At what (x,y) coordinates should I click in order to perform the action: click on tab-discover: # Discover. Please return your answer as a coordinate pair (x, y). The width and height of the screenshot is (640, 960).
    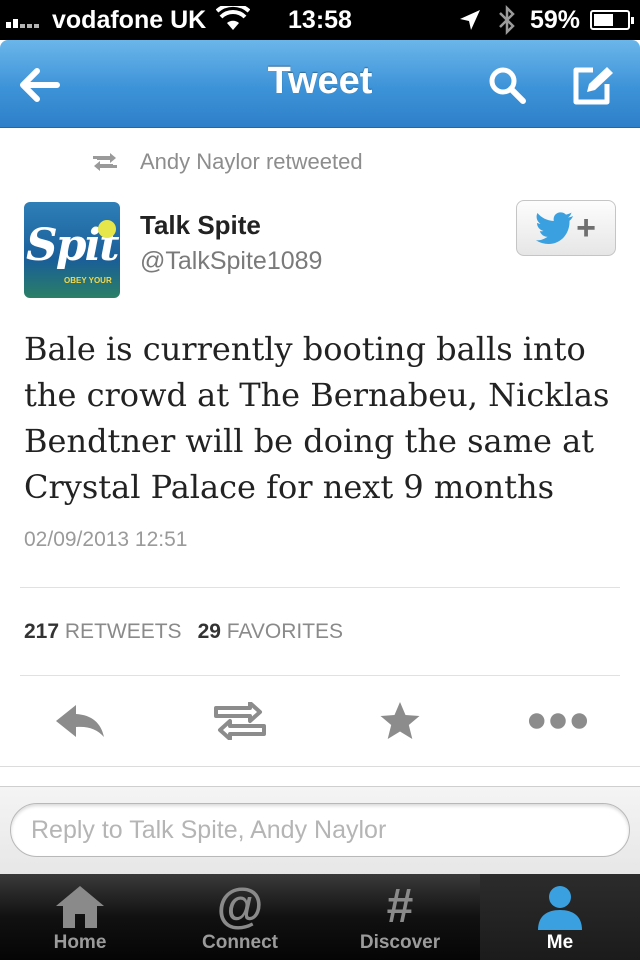
    Looking at the image, I should click on (400, 917).